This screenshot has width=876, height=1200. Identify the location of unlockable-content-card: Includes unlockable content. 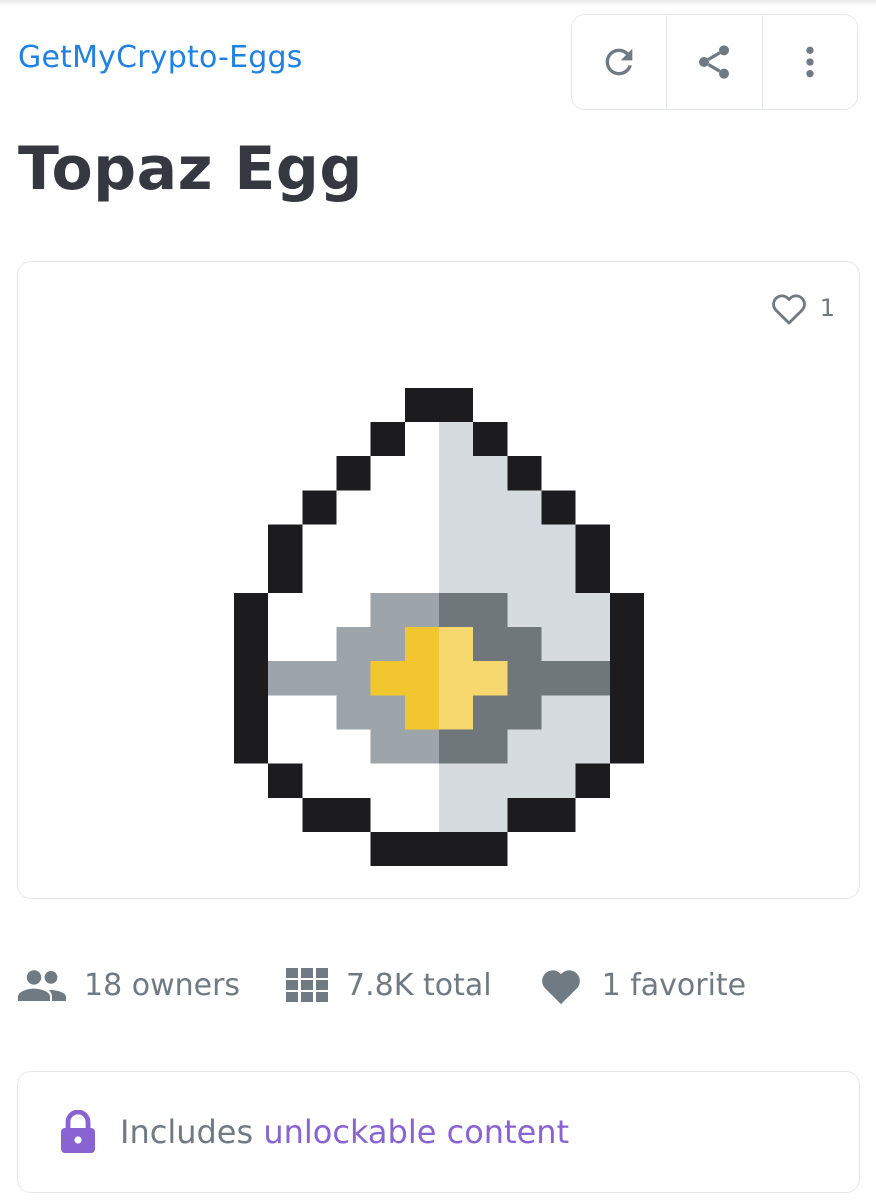
(438, 1132).